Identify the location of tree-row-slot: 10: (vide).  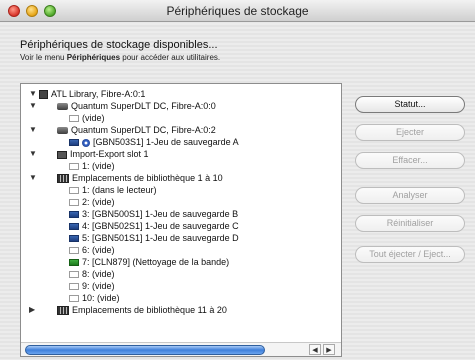
(181, 298).